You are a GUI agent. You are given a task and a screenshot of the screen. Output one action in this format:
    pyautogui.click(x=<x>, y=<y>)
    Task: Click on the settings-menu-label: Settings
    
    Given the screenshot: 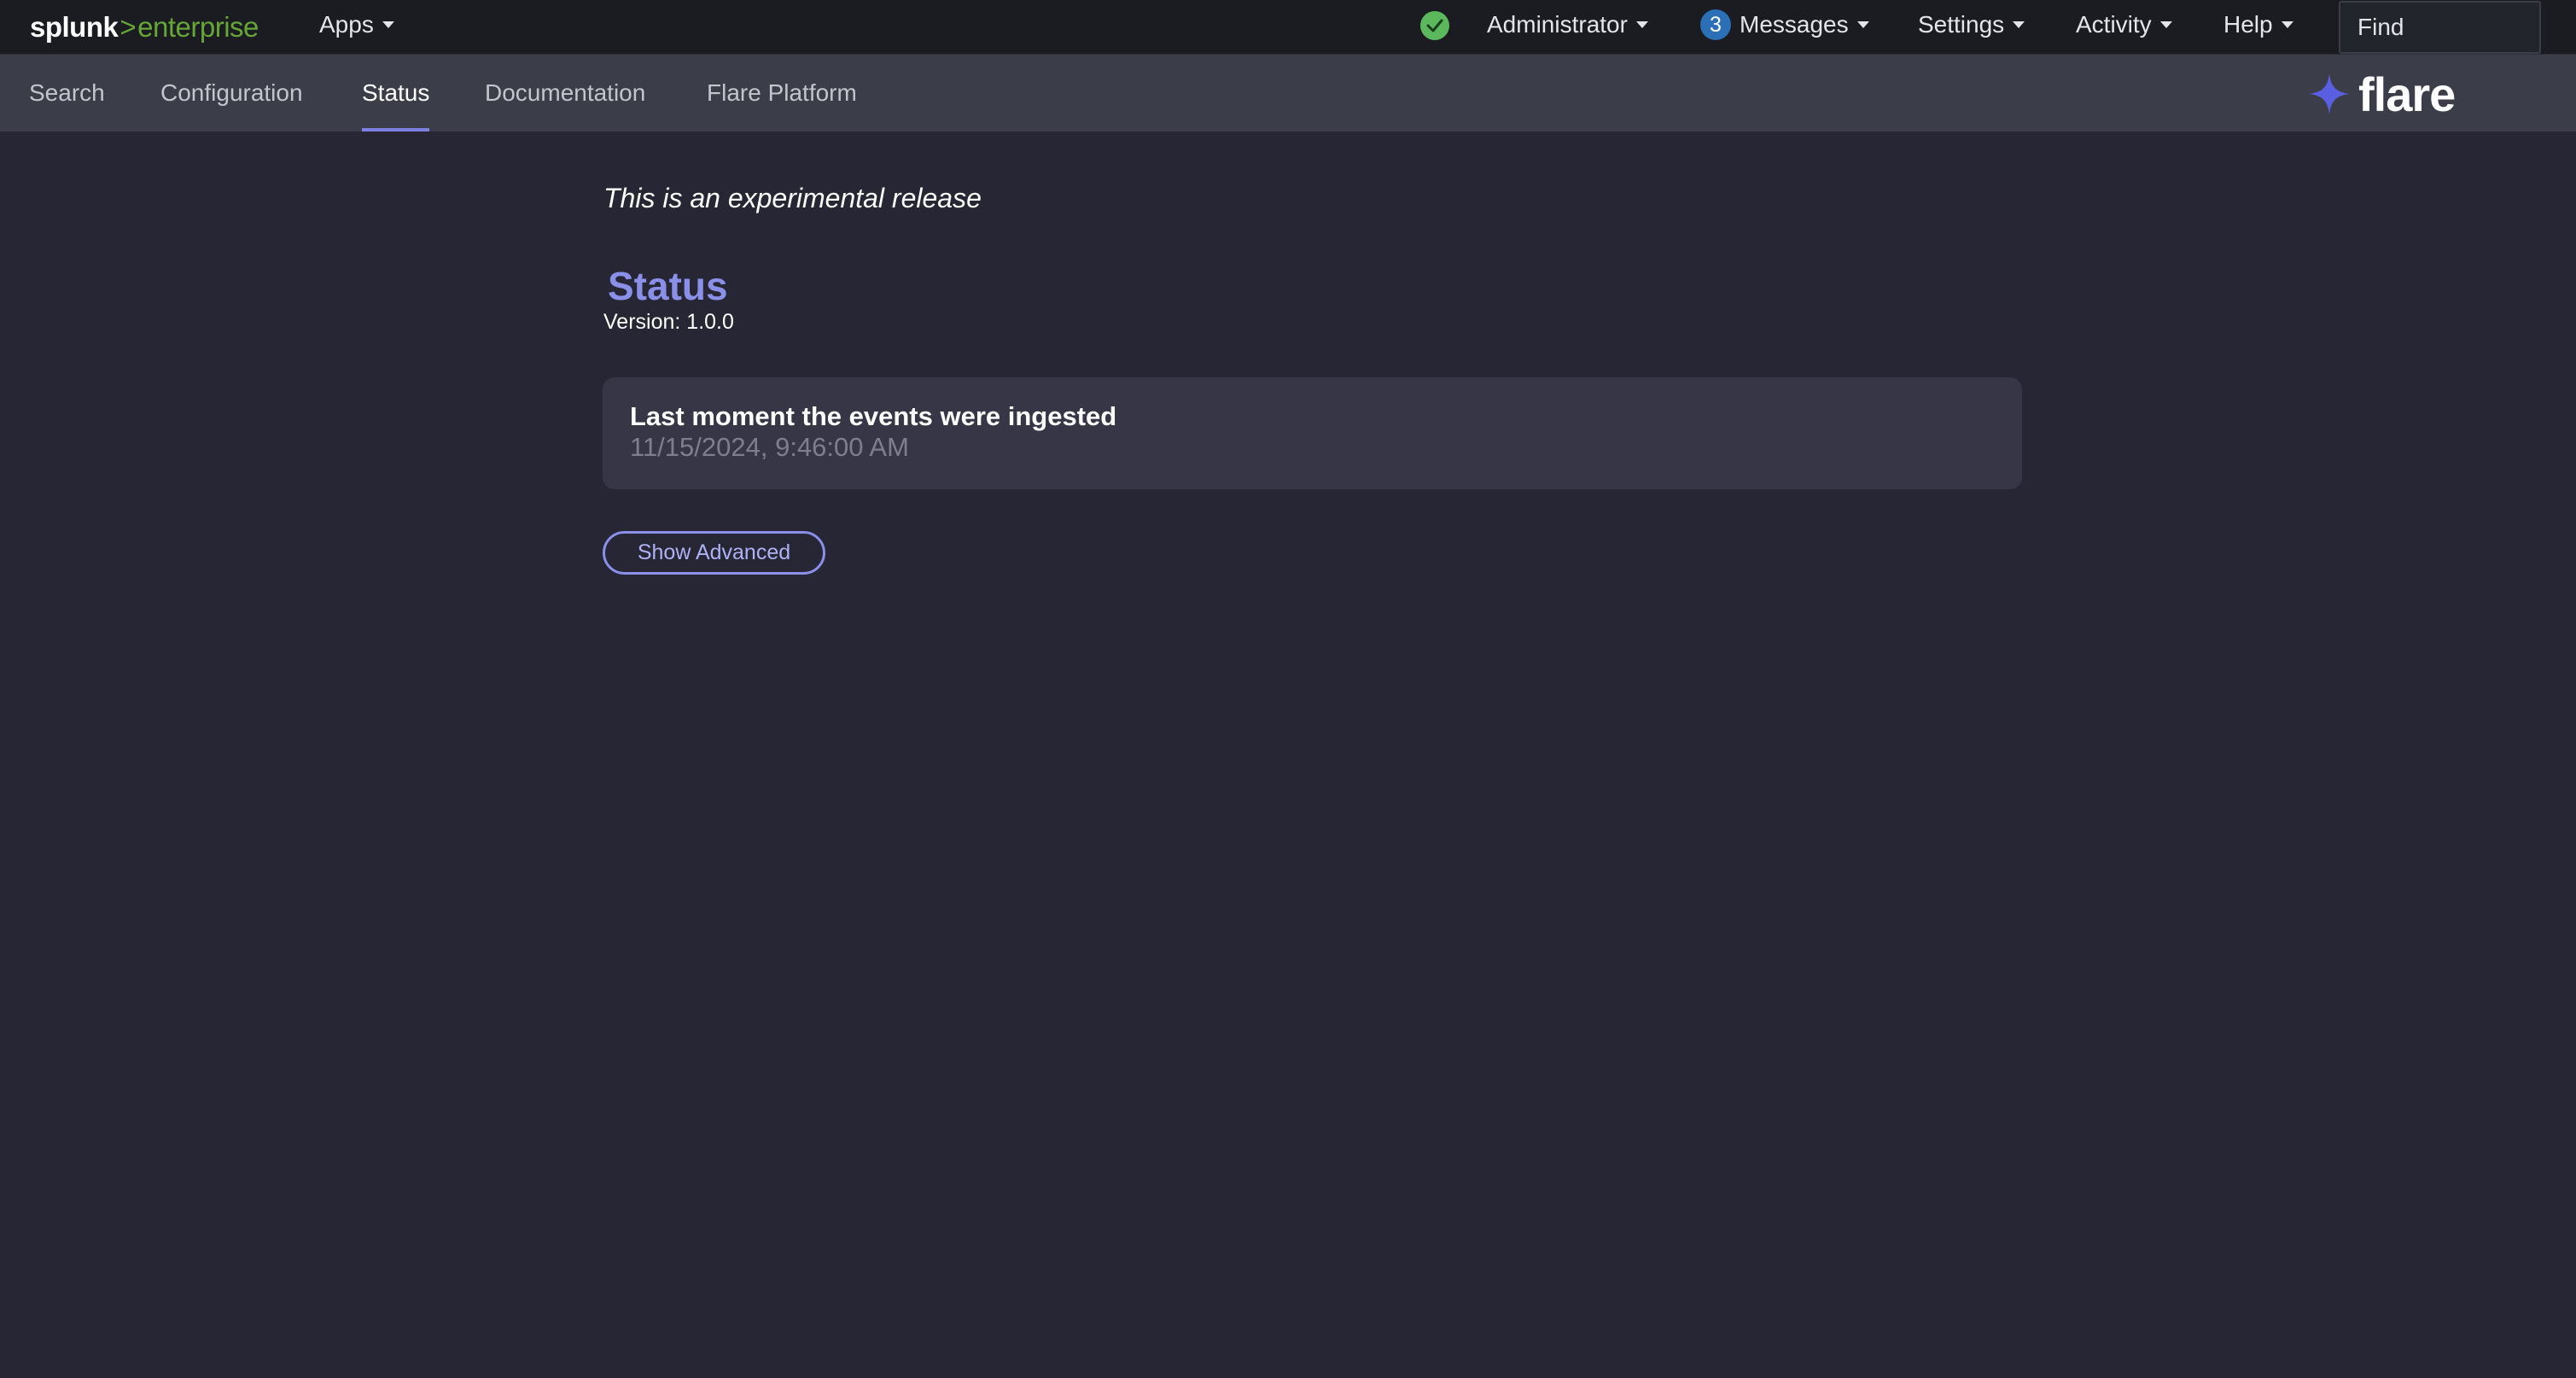 What is the action you would take?
    pyautogui.click(x=1961, y=24)
    